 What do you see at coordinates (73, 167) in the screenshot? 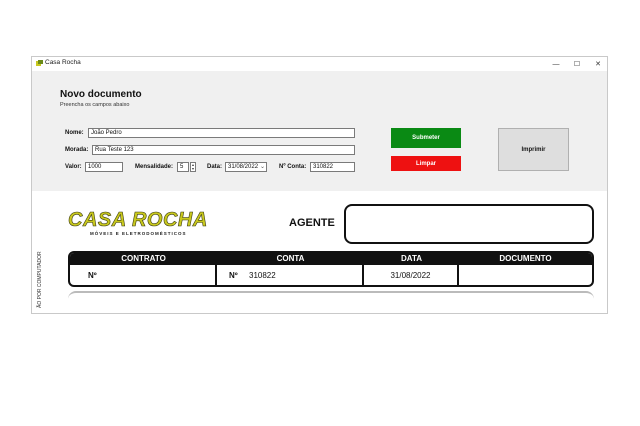
I see `valor-label: Valor:` at bounding box center [73, 167].